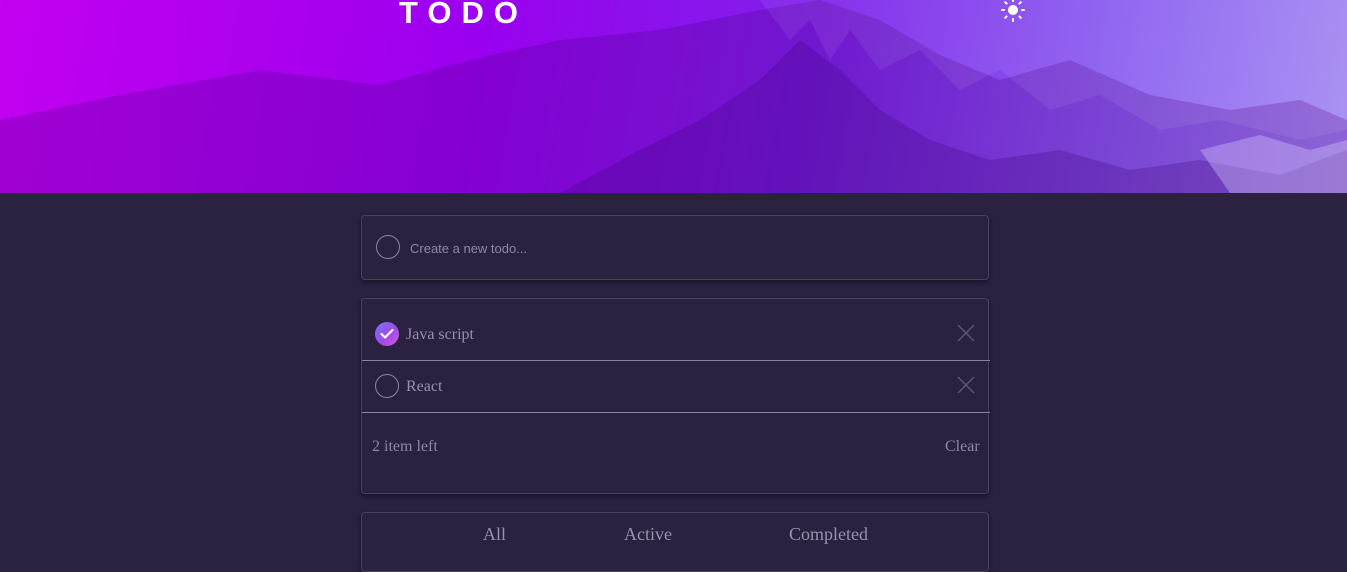 The width and height of the screenshot is (1347, 572). What do you see at coordinates (405, 446) in the screenshot?
I see `items-left-count: 2 item left` at bounding box center [405, 446].